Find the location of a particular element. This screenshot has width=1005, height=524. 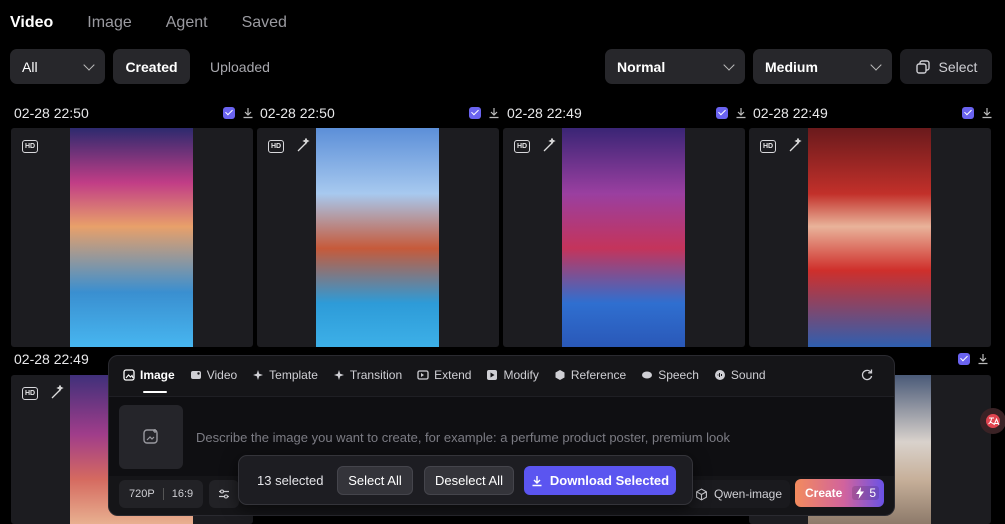

resolution-ratio-chip: 720P 16:9 is located at coordinates (161, 494).